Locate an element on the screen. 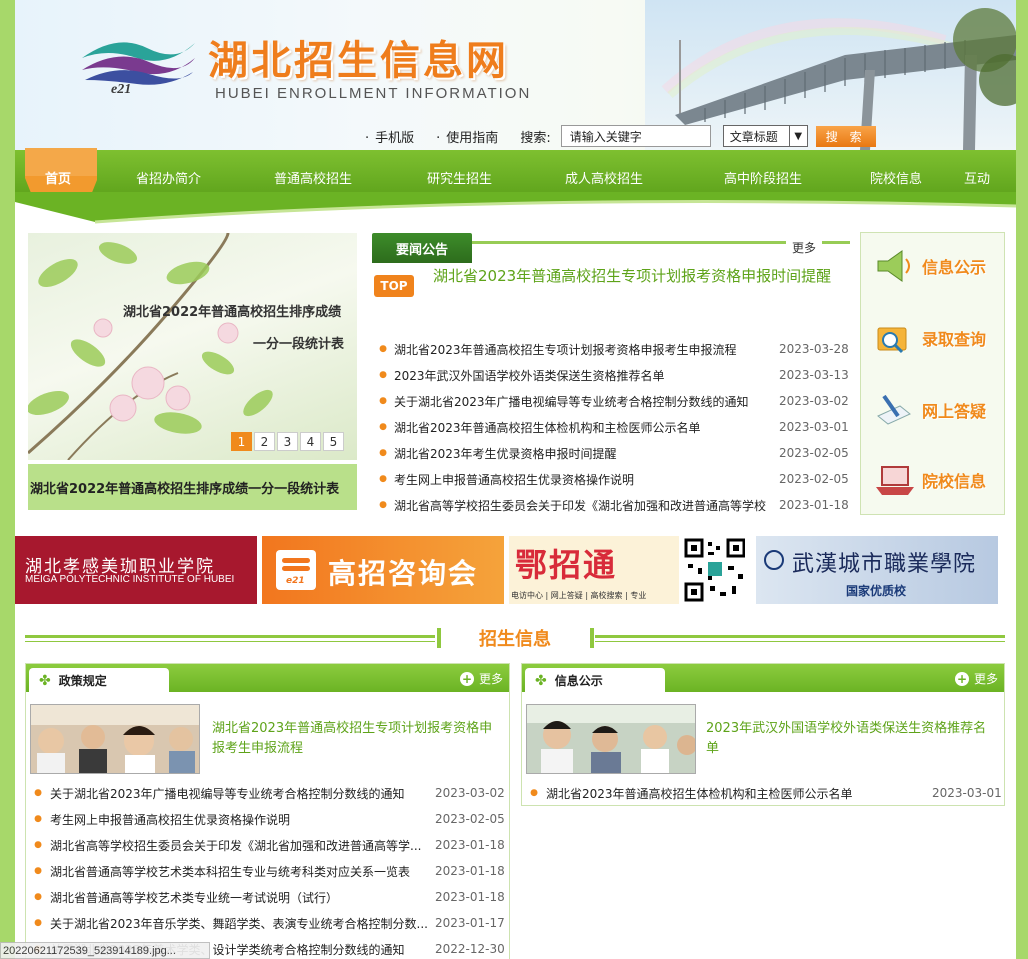  policy-feature-title: 湖北省2023年普通高校招生专项计划报考资格申报考生申报流程 is located at coordinates (357, 739).